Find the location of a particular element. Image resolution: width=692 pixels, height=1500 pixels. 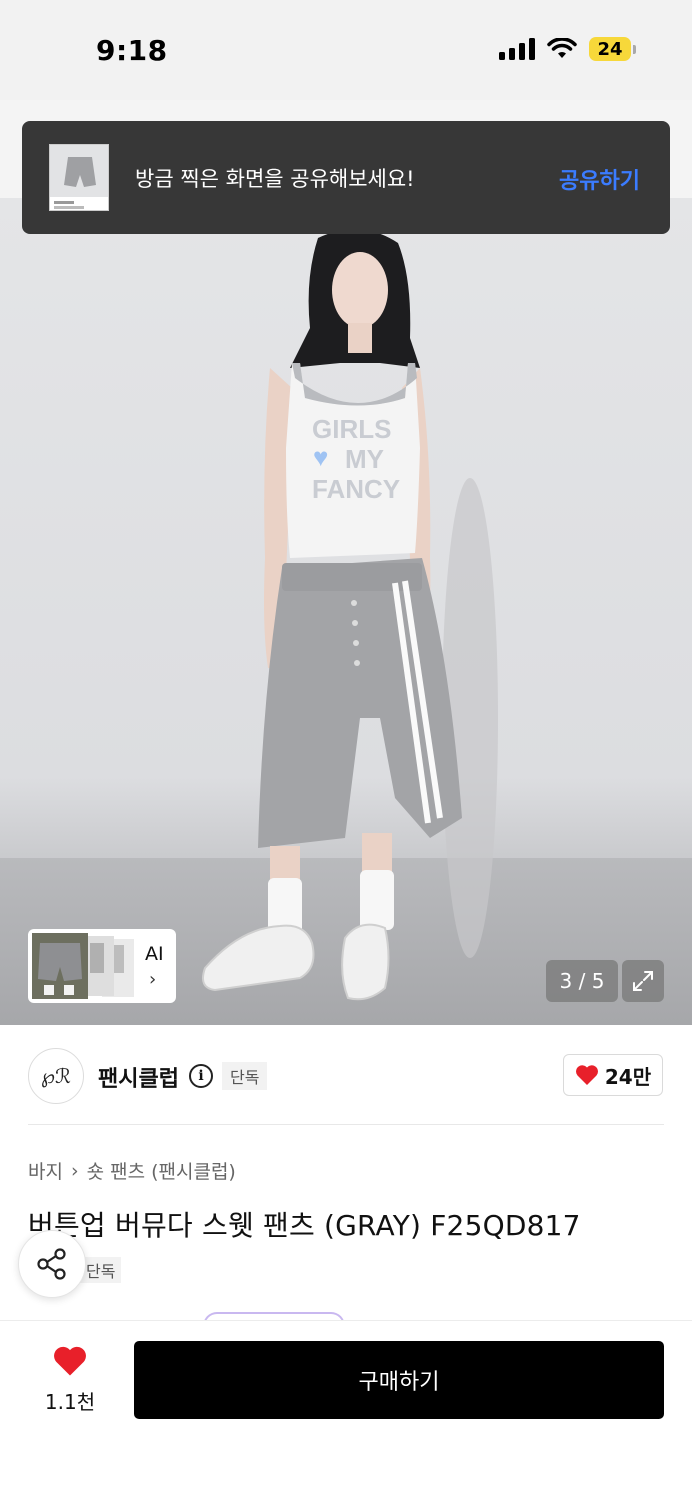

info-icon: i is located at coordinates (201, 1076).